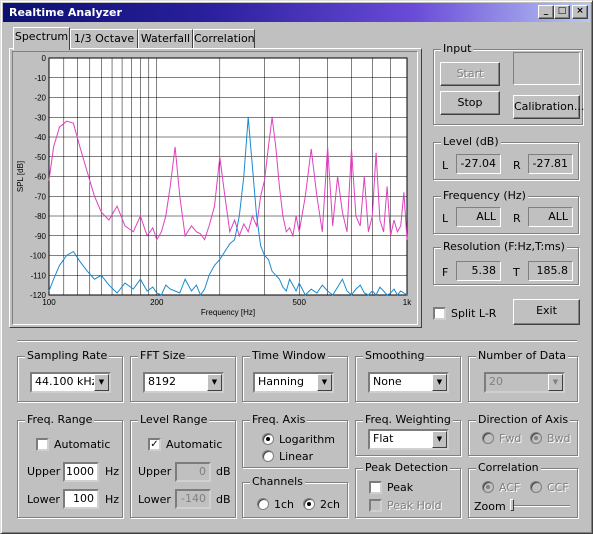 The height and width of the screenshot is (534, 593). Describe the element at coordinates (224, 39) in the screenshot. I see `tab-correlation: Correlation` at that location.